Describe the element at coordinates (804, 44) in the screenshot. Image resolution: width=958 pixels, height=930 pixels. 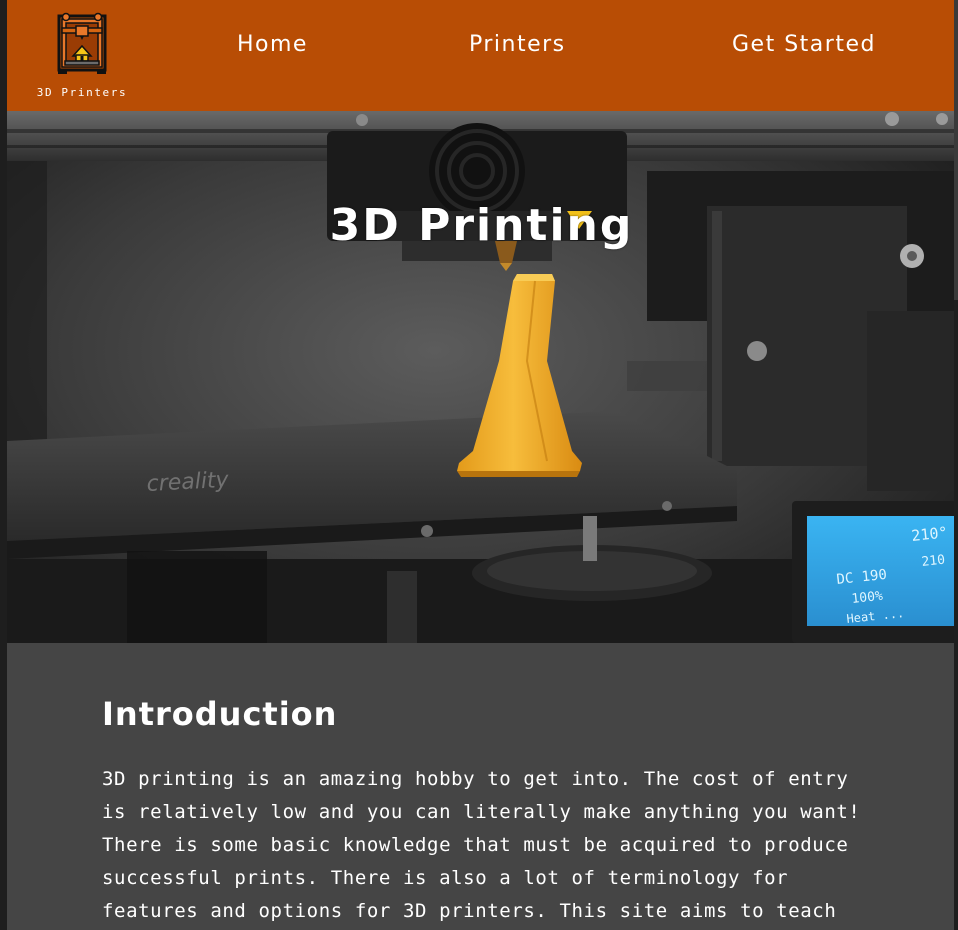
I see `nav-link-get-started: Get Started` at that location.